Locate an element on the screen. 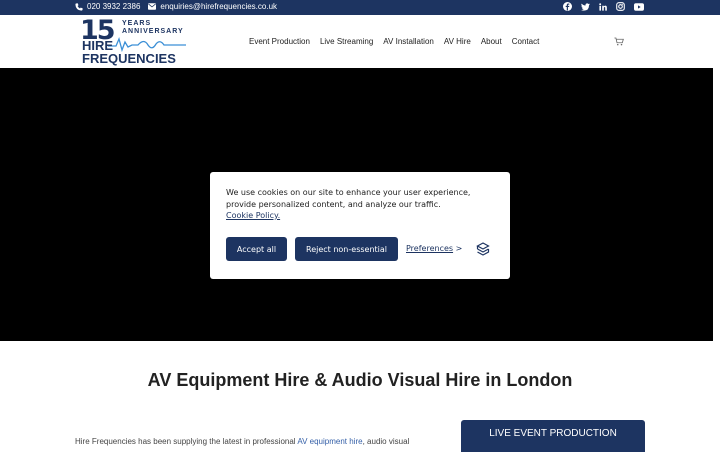 The height and width of the screenshot is (452, 720). email-link: enquiries@hirefrequencies.co.uk is located at coordinates (212, 6).